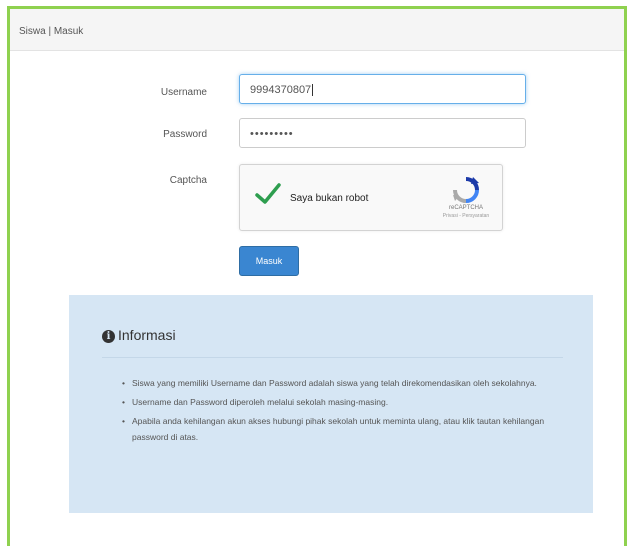 Image resolution: width=635 pixels, height=546 pixels. What do you see at coordinates (313, 90) in the screenshot?
I see `text-caret` at bounding box center [313, 90].